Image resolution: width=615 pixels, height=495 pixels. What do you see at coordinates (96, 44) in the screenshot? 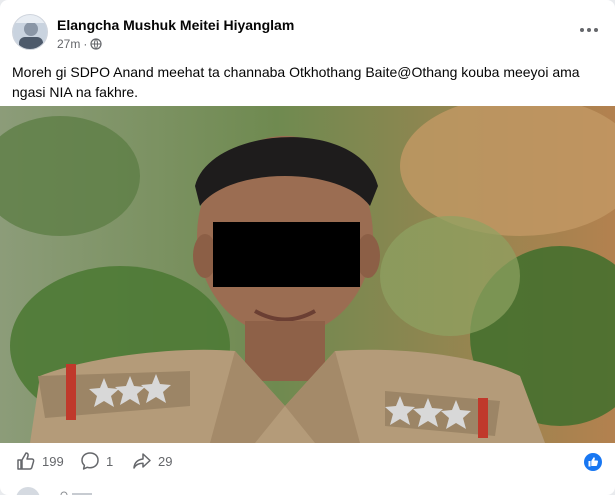
I see `globe-icon` at bounding box center [96, 44].